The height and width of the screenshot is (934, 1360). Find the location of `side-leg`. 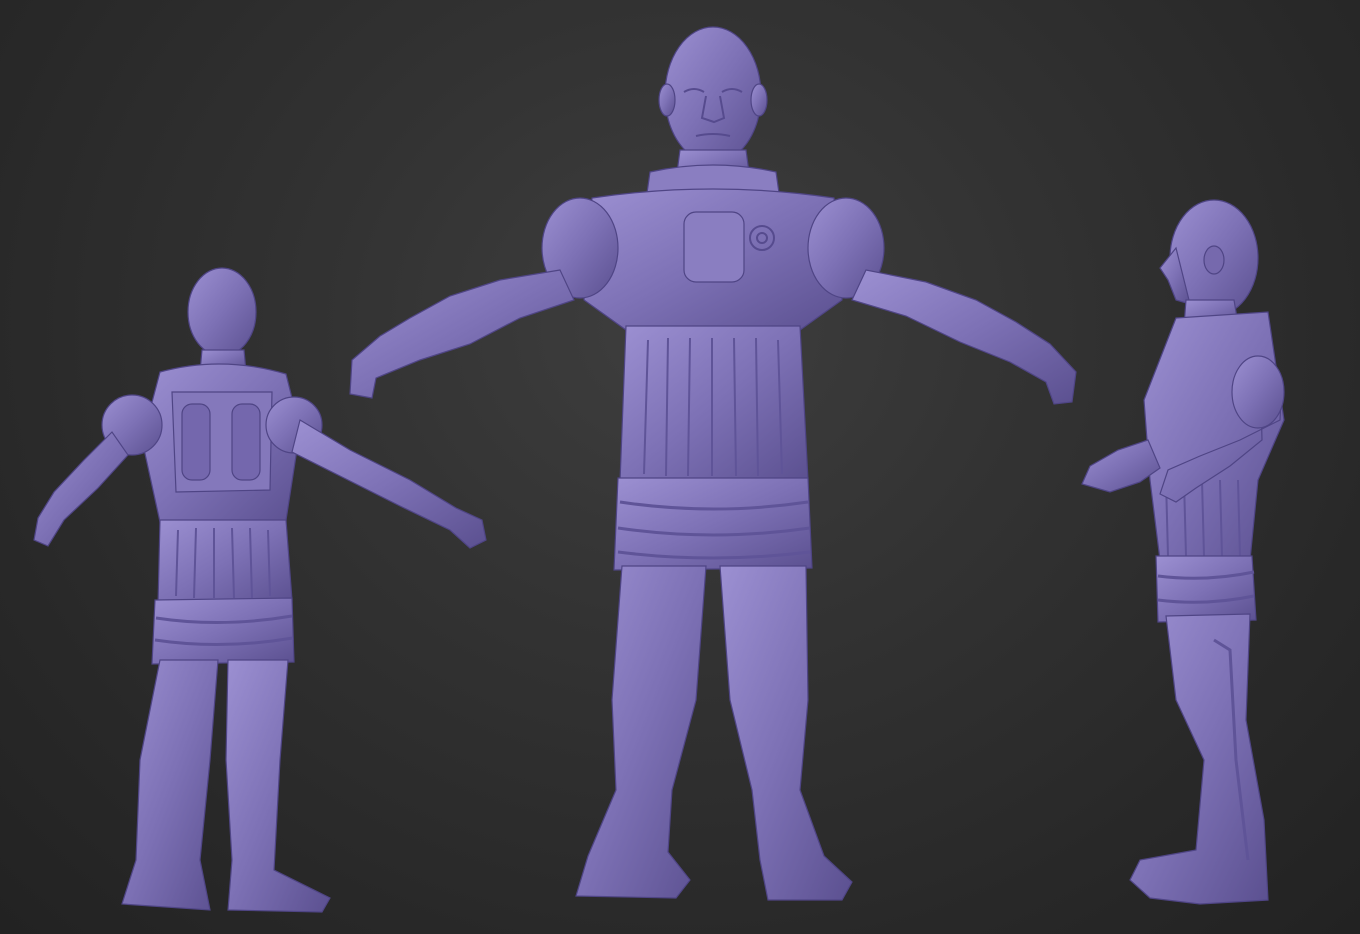

side-leg is located at coordinates (1199, 759).